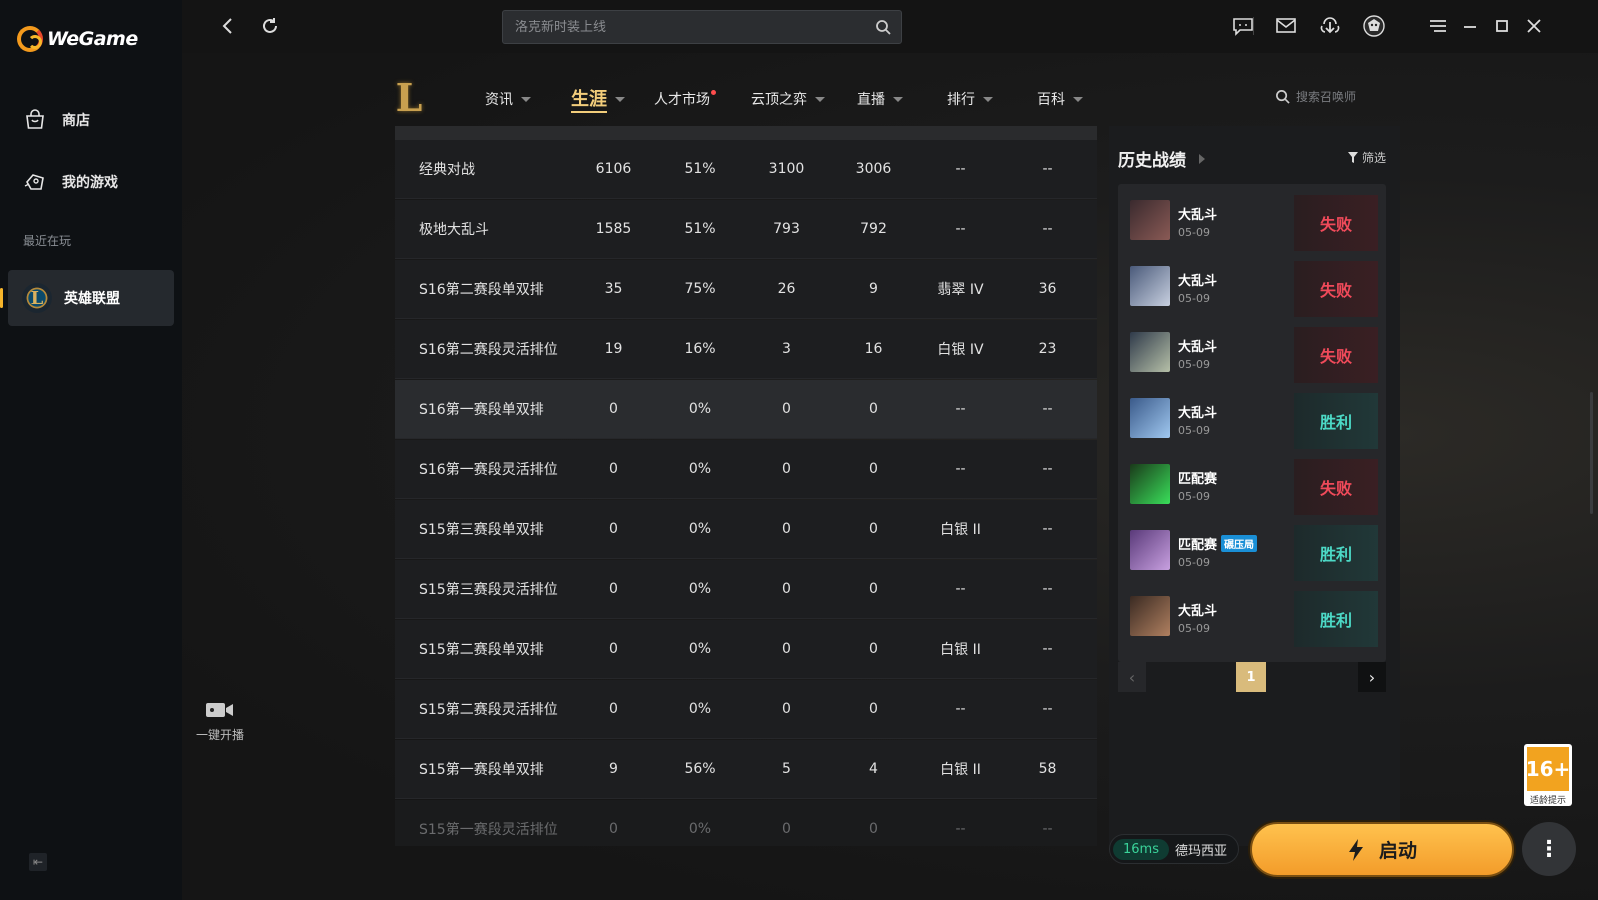 The width and height of the screenshot is (1598, 900). I want to click on games-played: 0, so click(613, 649).